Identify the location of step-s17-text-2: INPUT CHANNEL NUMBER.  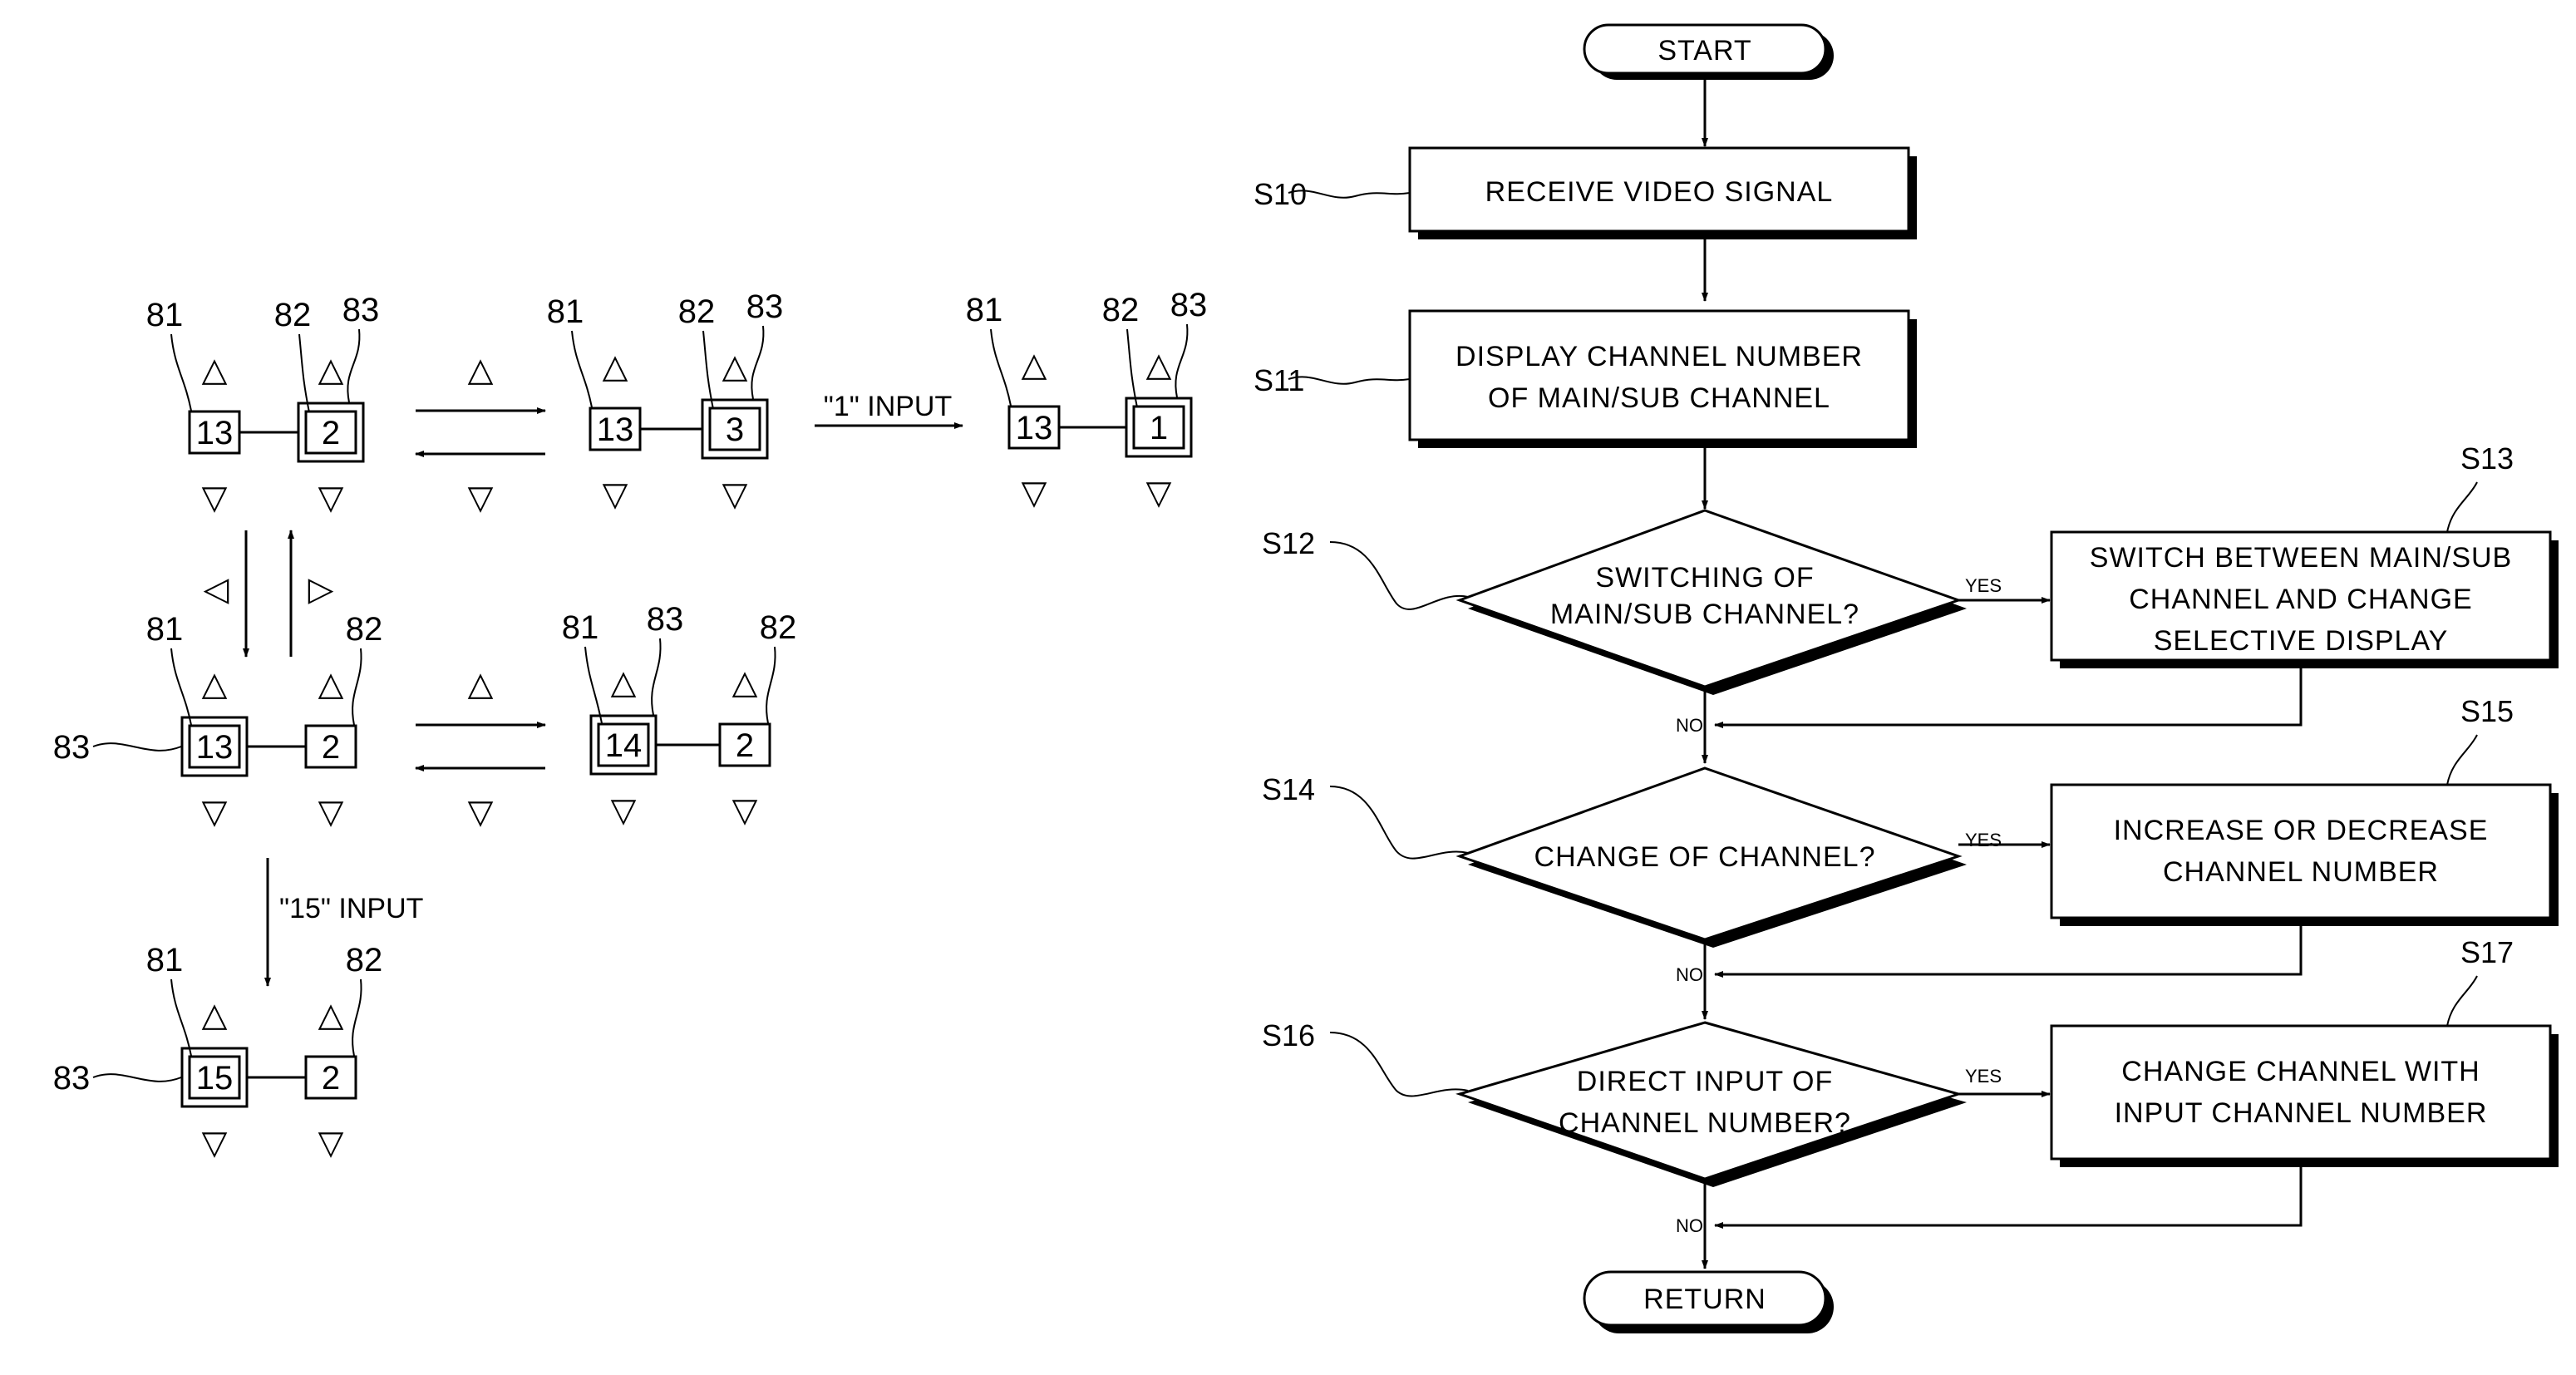
(2301, 1113).